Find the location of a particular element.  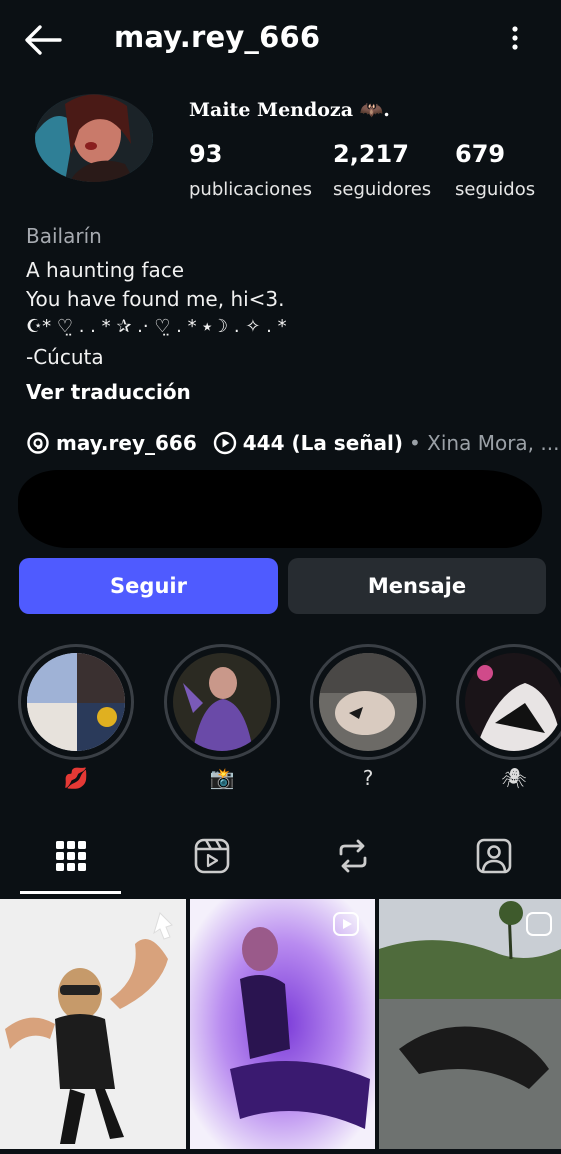

more-vertical-icon is located at coordinates (515, 38).